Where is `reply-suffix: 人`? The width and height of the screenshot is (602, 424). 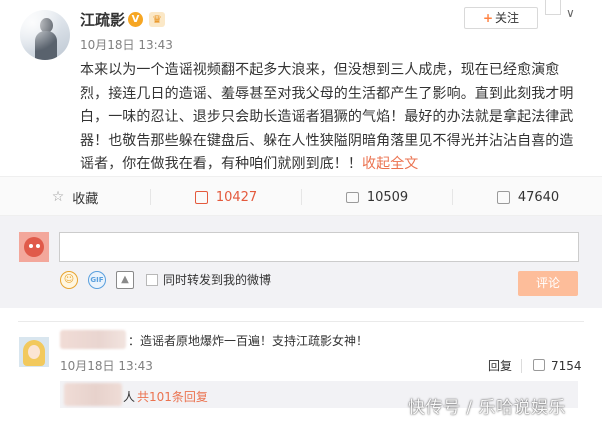 reply-suffix: 人 is located at coordinates (129, 397).